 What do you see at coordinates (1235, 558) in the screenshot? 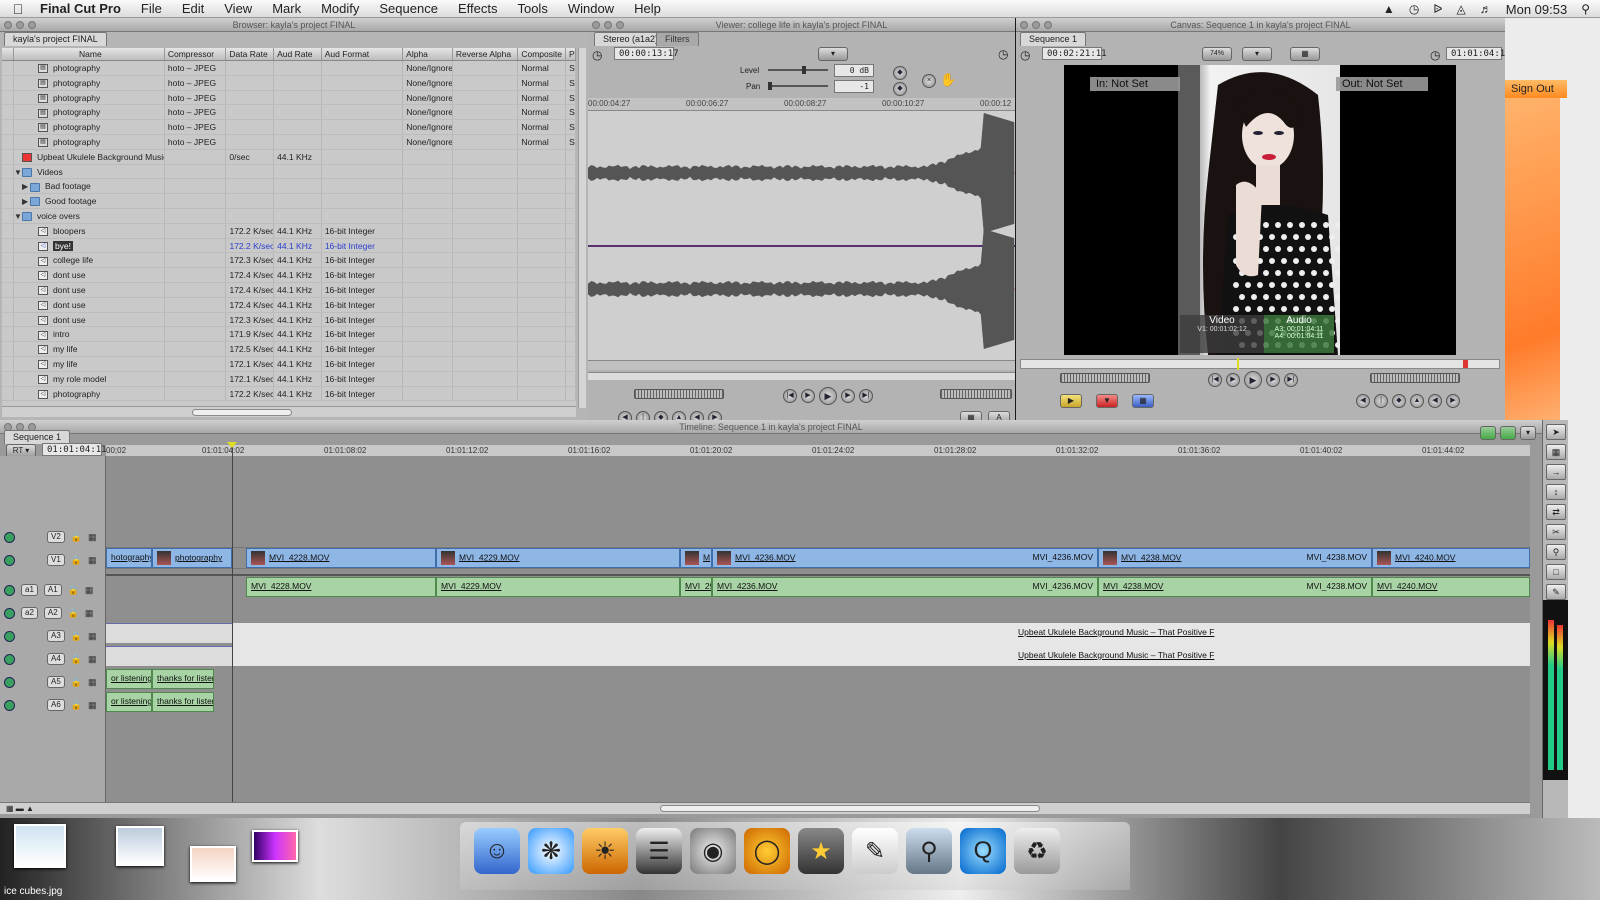
I see `video-clip: MVI_4238.MOV MVI_4238.MOV` at bounding box center [1235, 558].